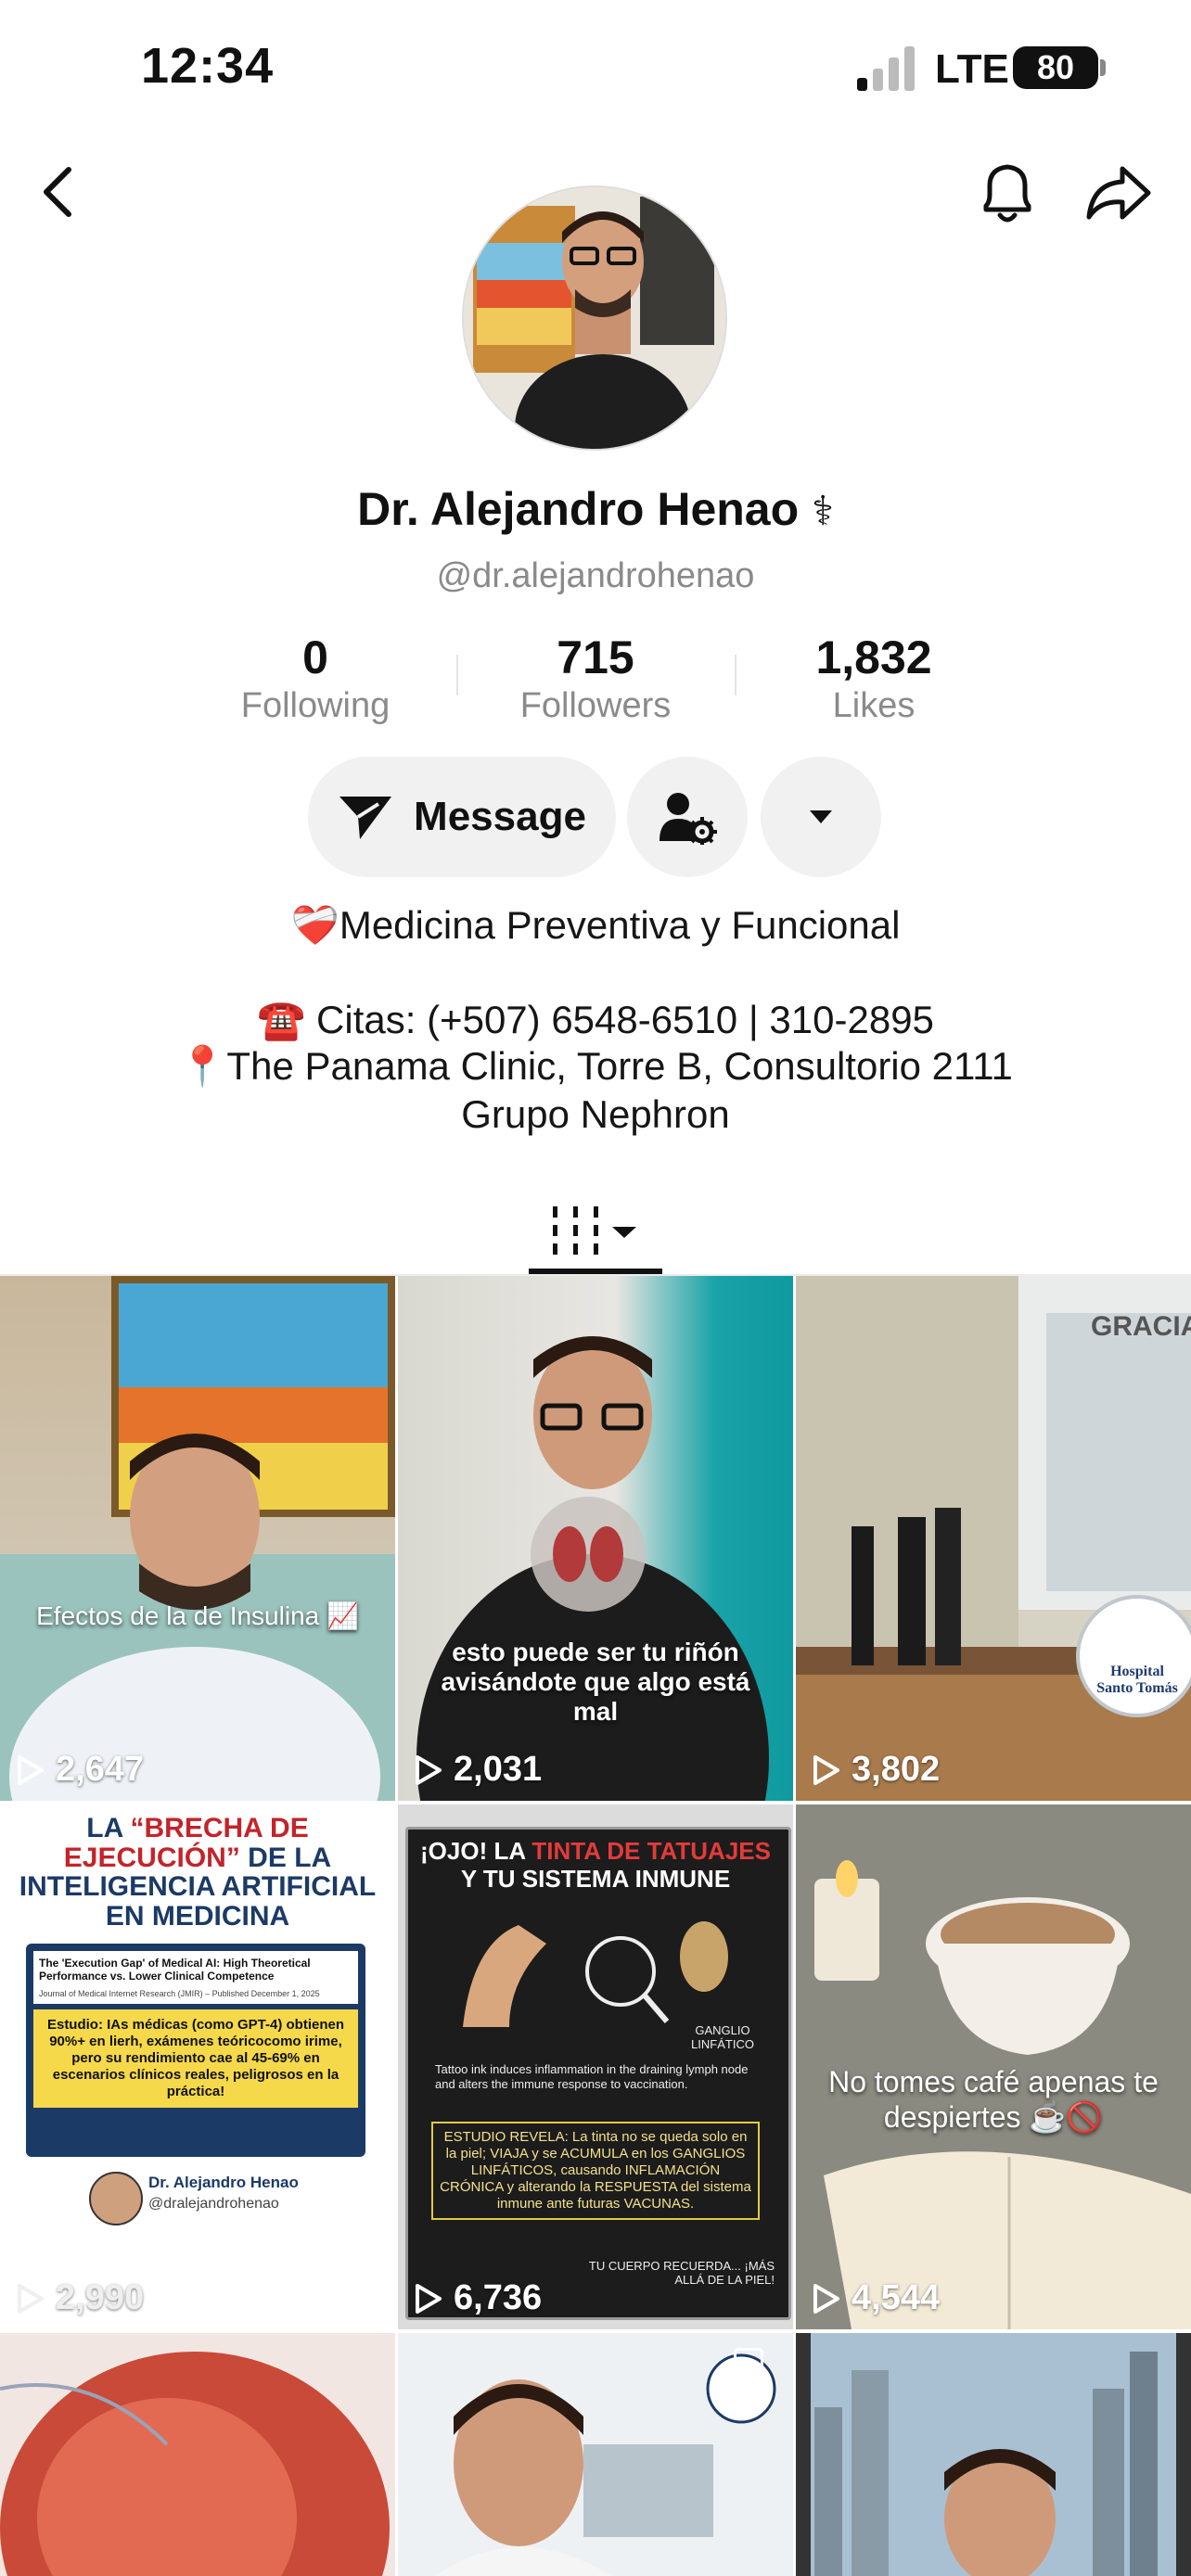 This screenshot has height=2576, width=1191. I want to click on stat-label: Followers, so click(595, 705).